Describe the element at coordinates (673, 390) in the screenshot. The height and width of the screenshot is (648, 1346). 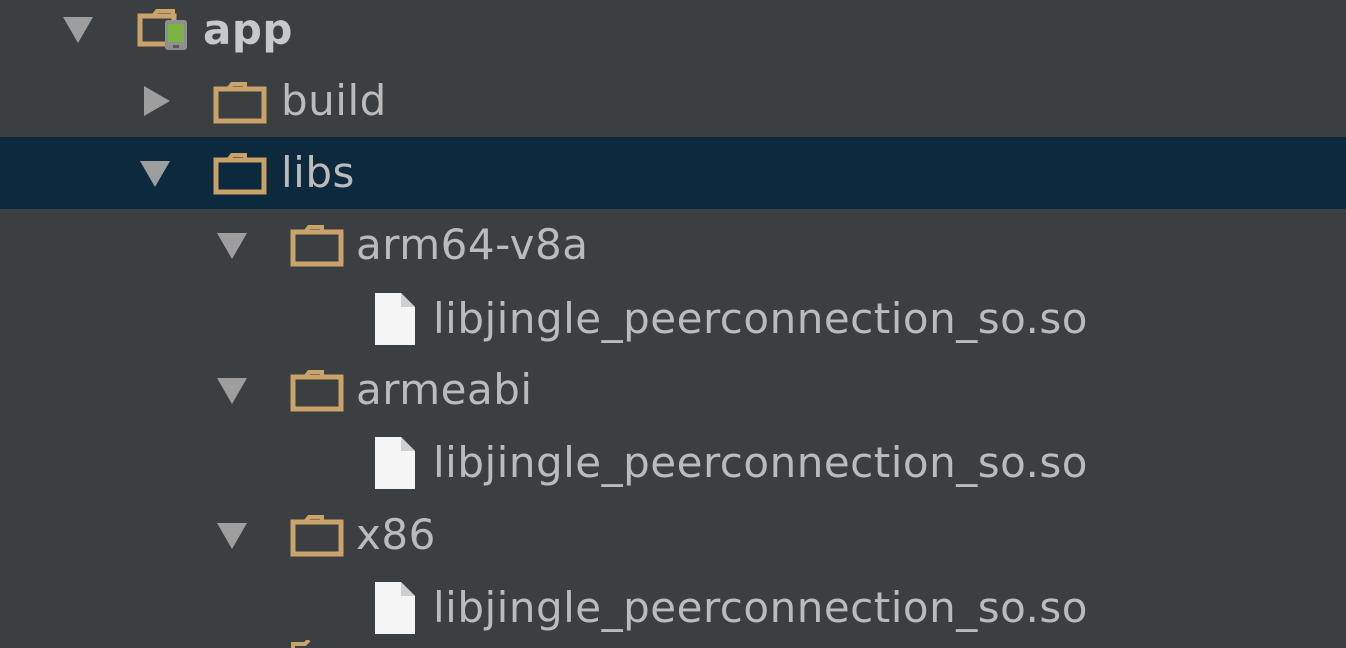
I see `tree-node-armeabi: armeabi` at that location.